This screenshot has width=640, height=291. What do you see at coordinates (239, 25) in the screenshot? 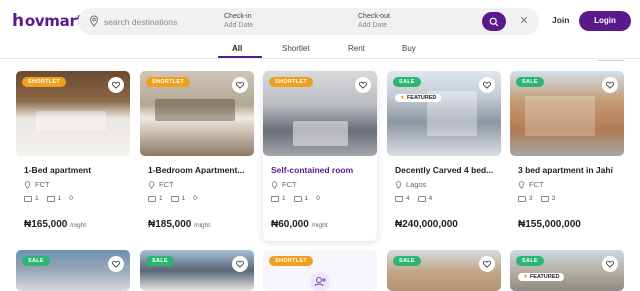
I see `checkin-value: Add Date` at bounding box center [239, 25].